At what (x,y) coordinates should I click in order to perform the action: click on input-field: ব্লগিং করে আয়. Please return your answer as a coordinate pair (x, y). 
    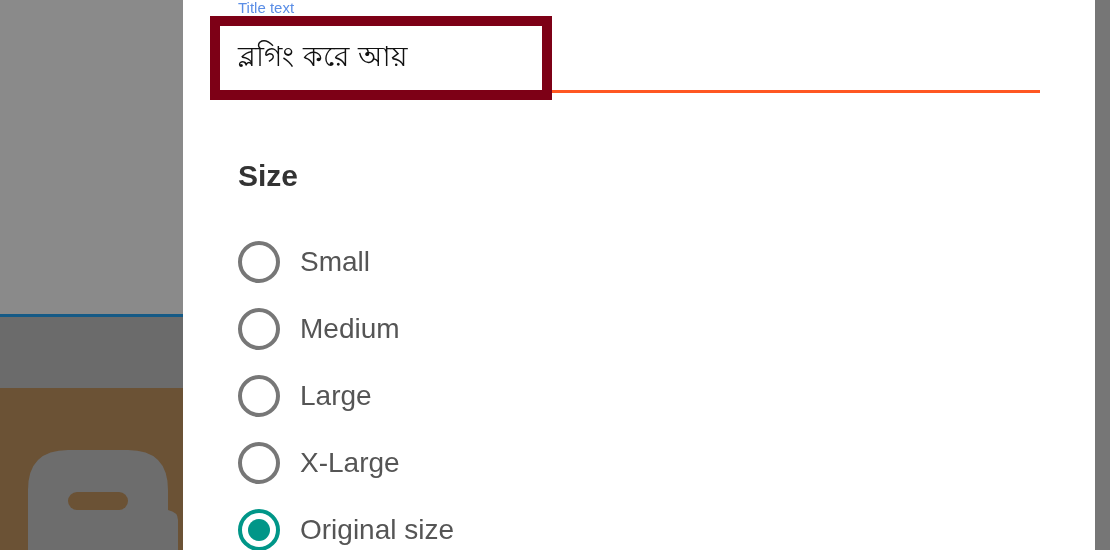
    Looking at the image, I should click on (381, 58).